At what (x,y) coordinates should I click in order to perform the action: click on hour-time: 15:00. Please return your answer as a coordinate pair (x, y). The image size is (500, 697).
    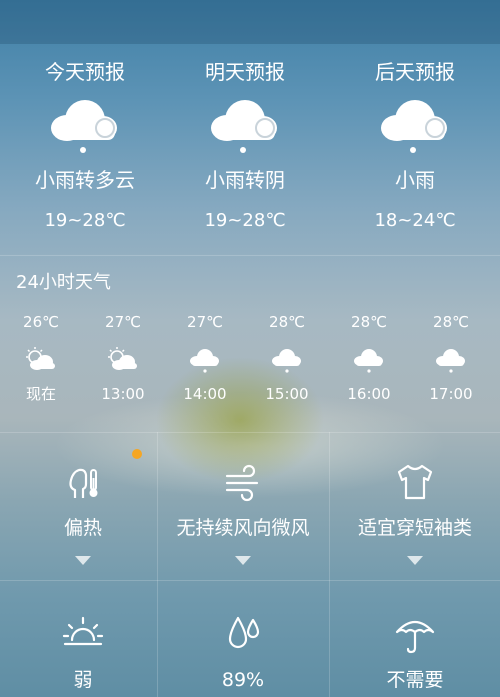
    Looking at the image, I should click on (287, 394).